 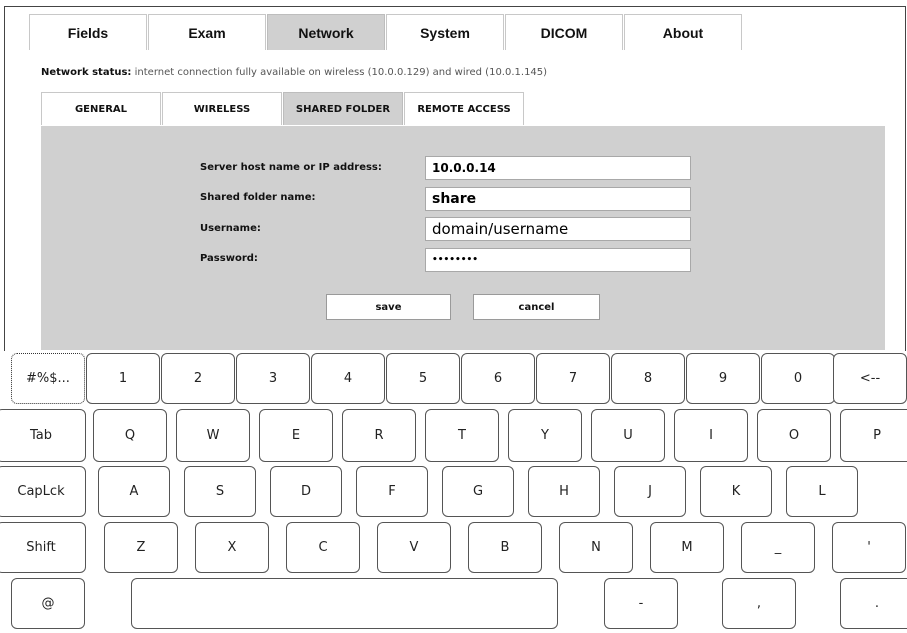 What do you see at coordinates (232, 547) in the screenshot?
I see `key-x: X` at bounding box center [232, 547].